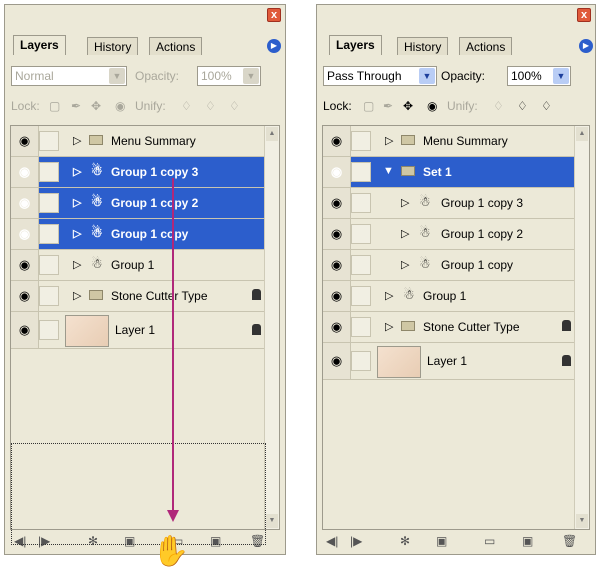 Image resolution: width=599 pixels, height=575 pixels. I want to click on forward-icon: |▶, so click(356, 541).